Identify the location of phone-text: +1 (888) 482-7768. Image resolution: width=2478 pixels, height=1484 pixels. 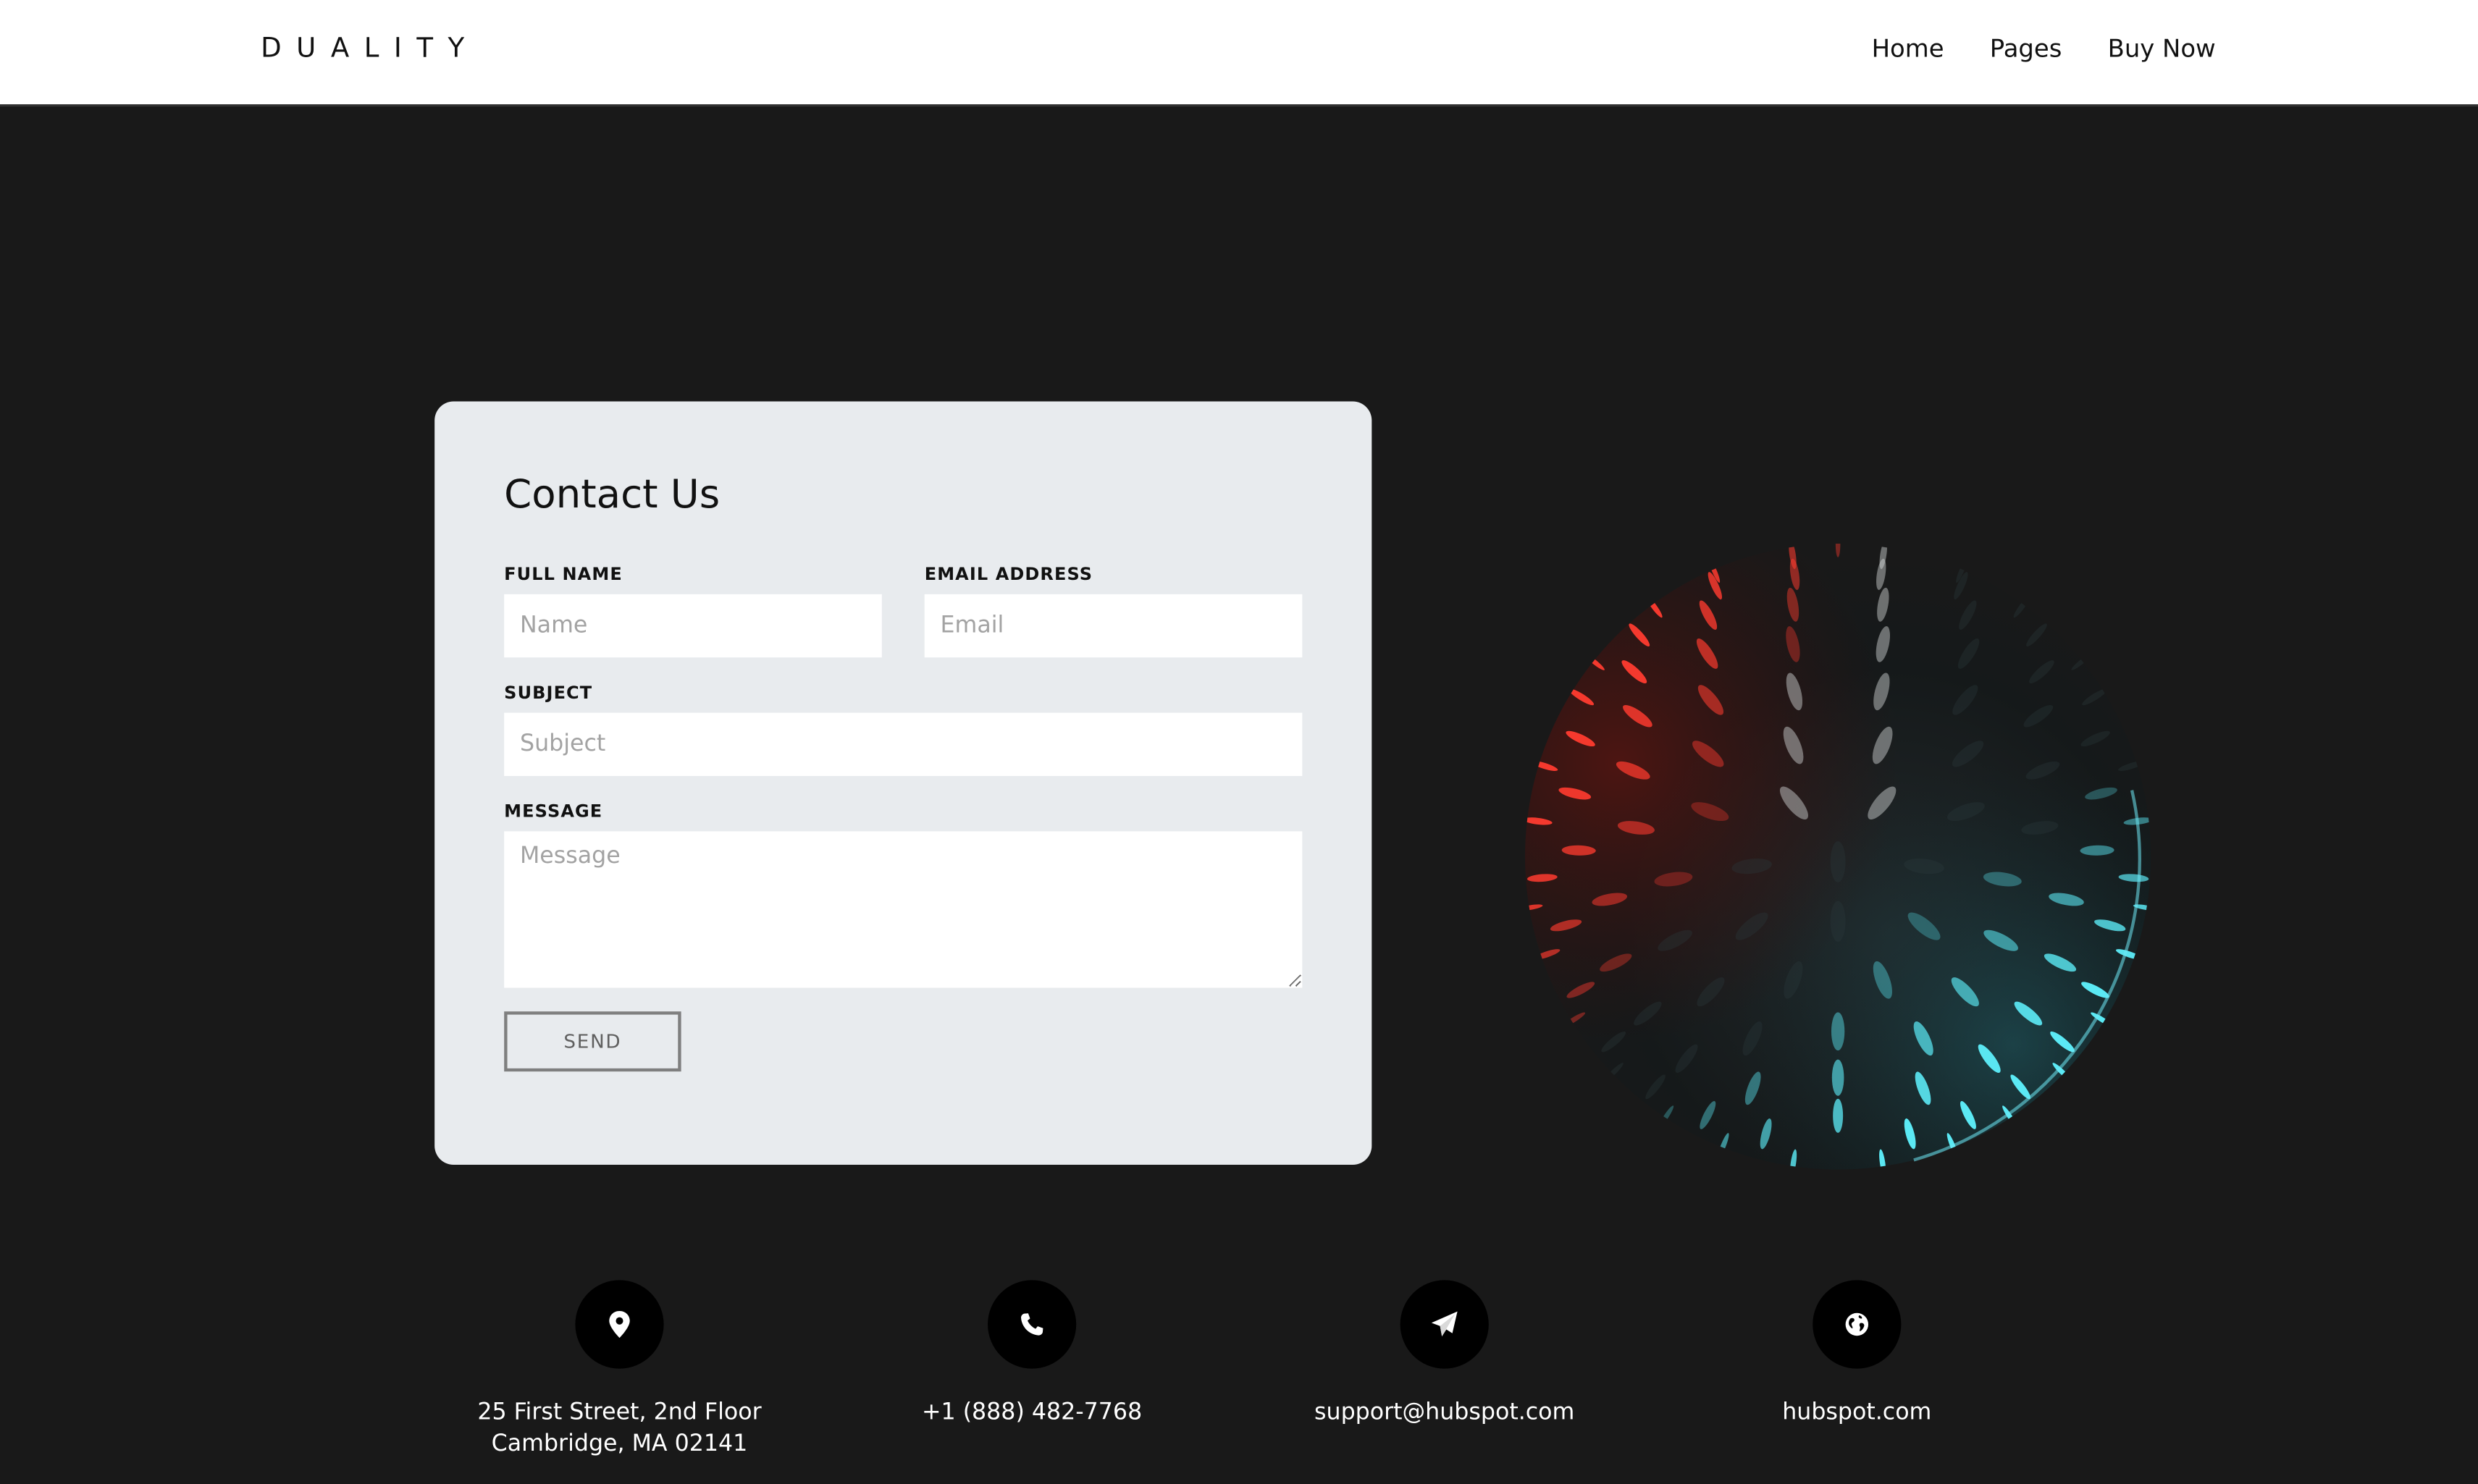
(1031, 1413).